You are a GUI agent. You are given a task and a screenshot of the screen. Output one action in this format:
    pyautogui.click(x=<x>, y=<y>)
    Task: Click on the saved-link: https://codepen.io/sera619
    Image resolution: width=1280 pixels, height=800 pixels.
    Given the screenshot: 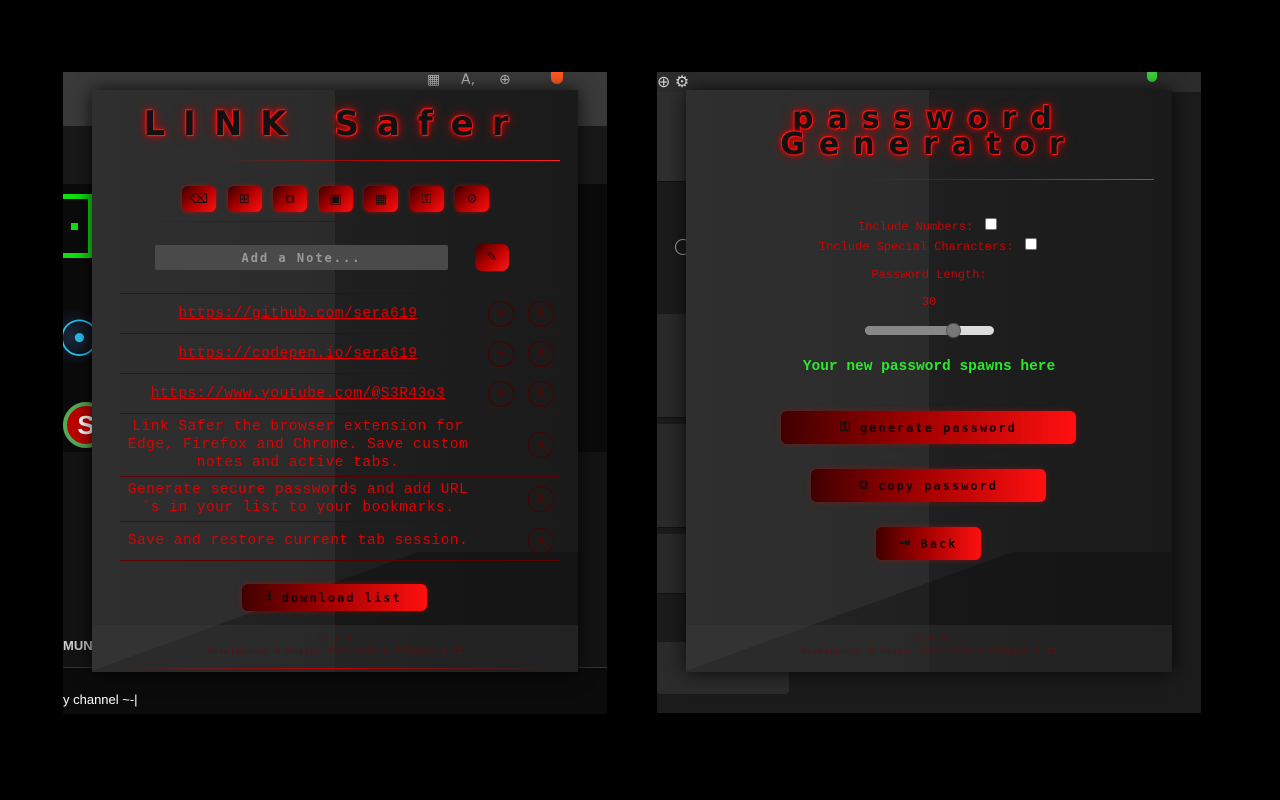 What is the action you would take?
    pyautogui.click(x=298, y=354)
    